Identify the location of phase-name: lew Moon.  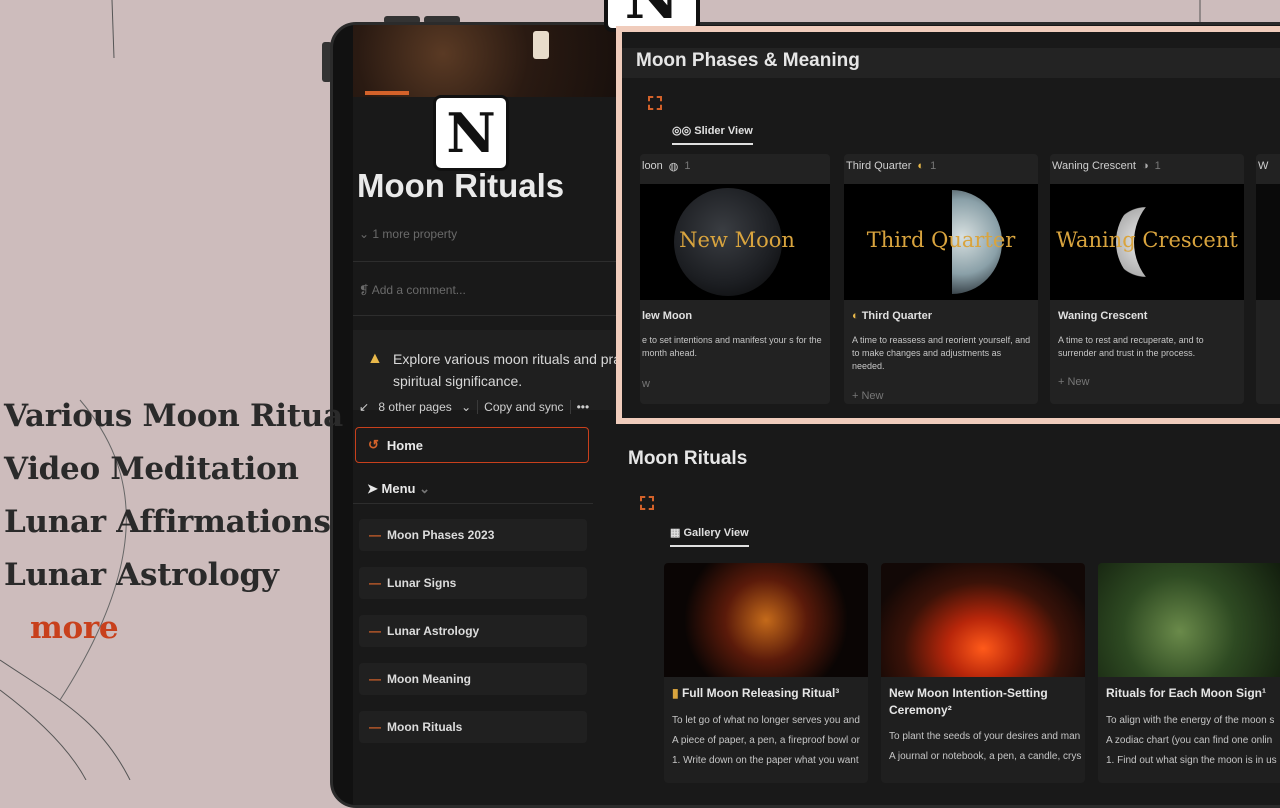
(667, 316).